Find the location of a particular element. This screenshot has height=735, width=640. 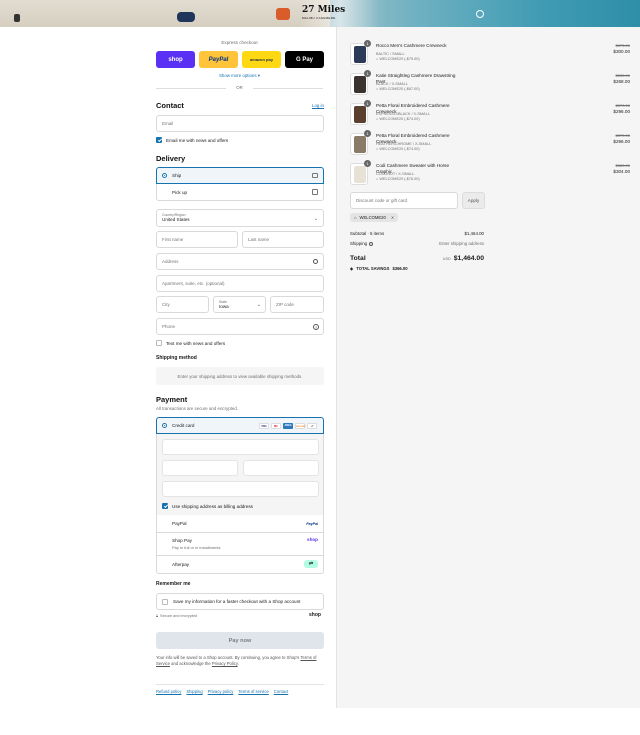

privacy-policy-footer-link: Privacy policy is located at coordinates (221, 691).